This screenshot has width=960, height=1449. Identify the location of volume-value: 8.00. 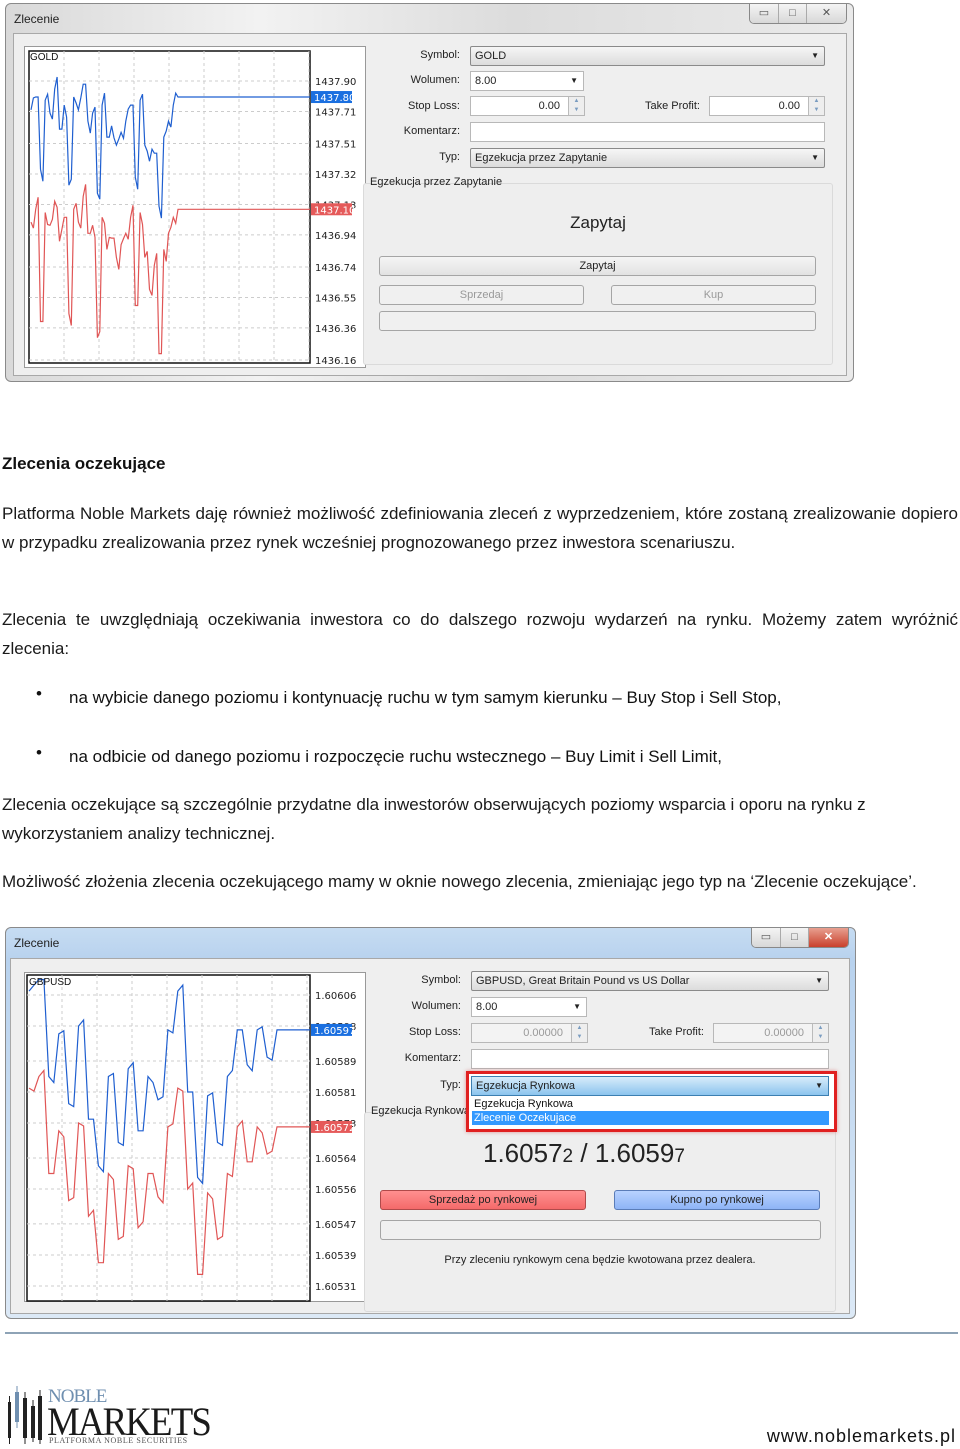
(487, 1007).